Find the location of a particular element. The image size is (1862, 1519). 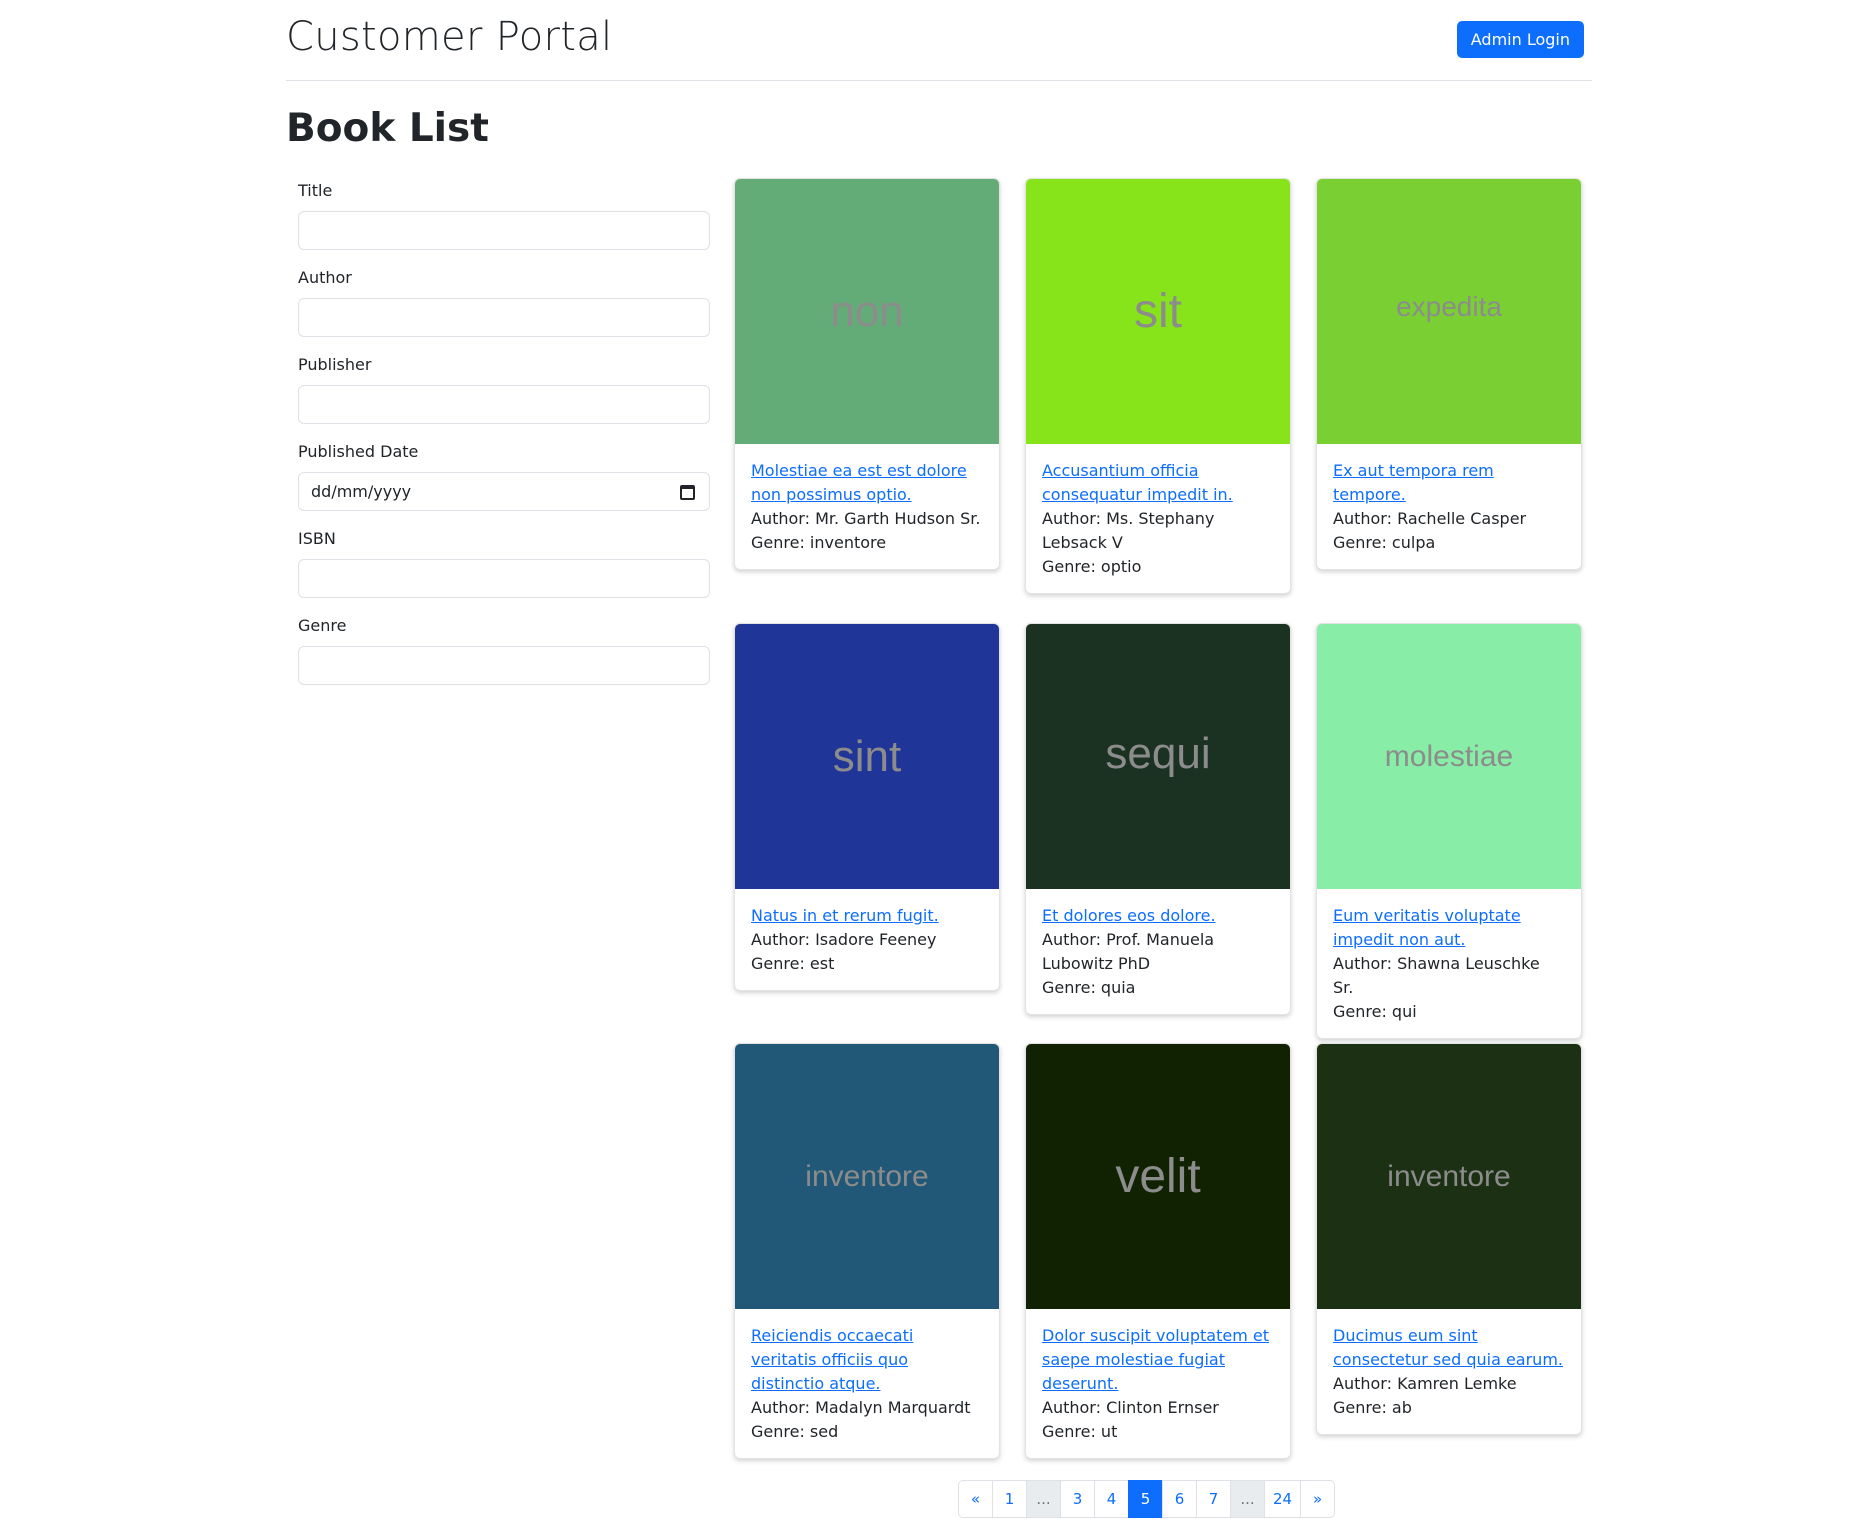

book-cover: sequi is located at coordinates (1158, 756).